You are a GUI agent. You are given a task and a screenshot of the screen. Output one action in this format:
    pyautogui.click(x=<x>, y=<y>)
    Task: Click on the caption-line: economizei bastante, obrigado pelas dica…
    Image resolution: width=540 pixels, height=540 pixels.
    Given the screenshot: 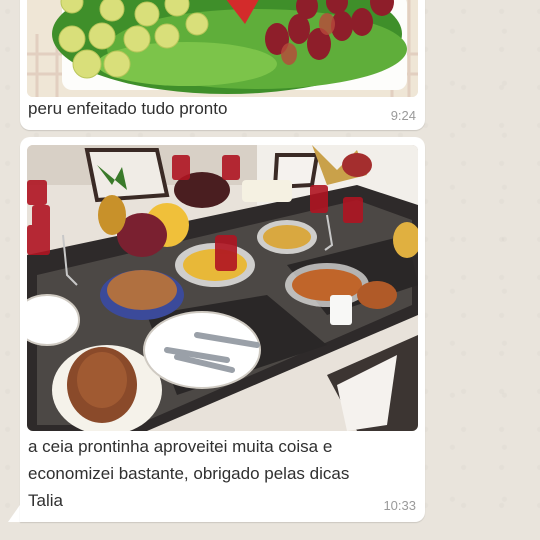 What is the action you would take?
    pyautogui.click(x=189, y=473)
    